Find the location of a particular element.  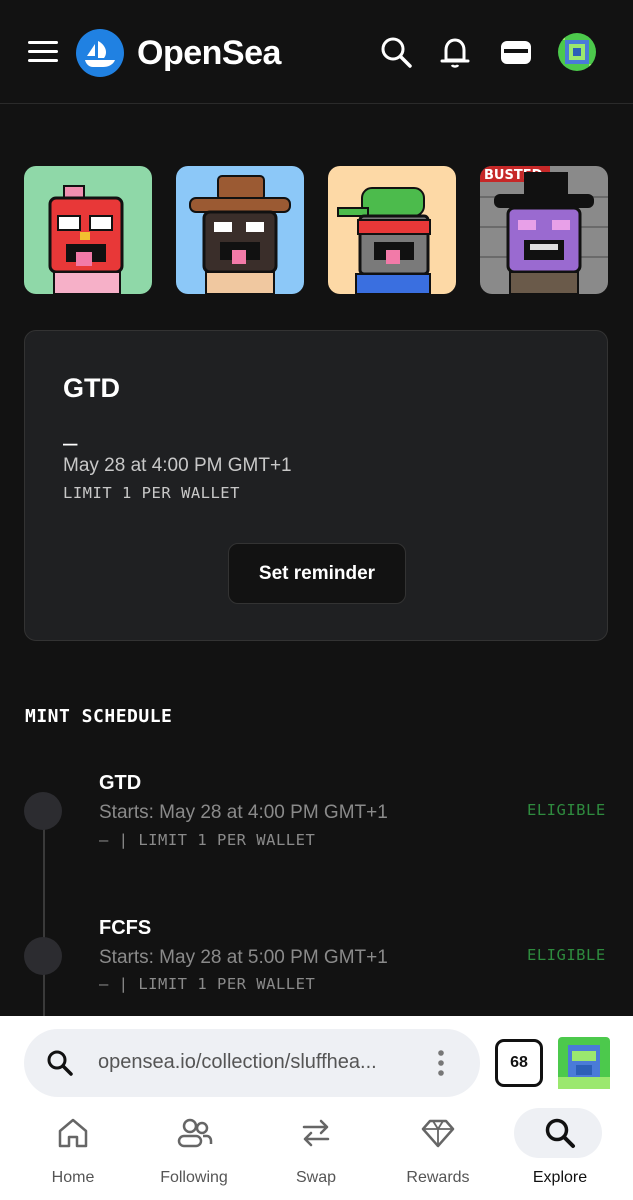

nav-label: Home is located at coordinates (73, 1177).